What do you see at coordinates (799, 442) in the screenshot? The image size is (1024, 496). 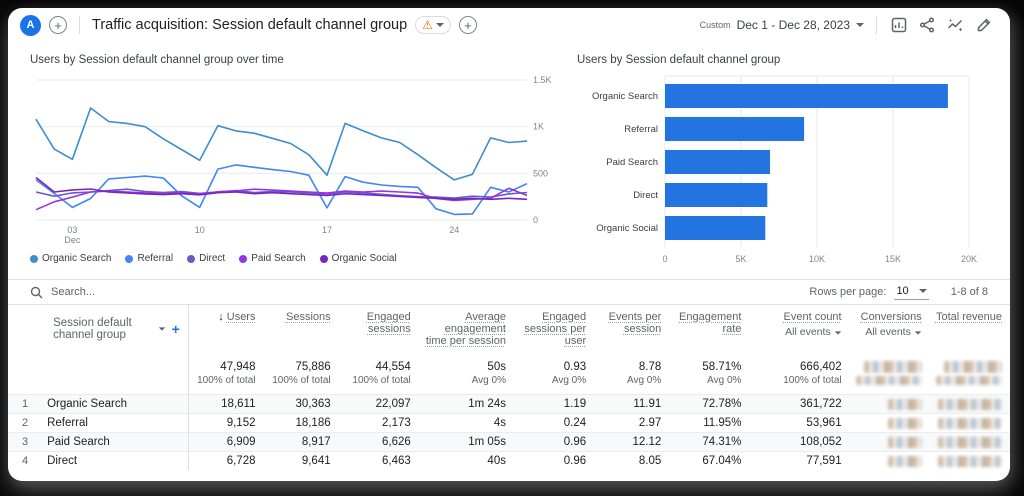 I see `metric-cell: 108,052` at bounding box center [799, 442].